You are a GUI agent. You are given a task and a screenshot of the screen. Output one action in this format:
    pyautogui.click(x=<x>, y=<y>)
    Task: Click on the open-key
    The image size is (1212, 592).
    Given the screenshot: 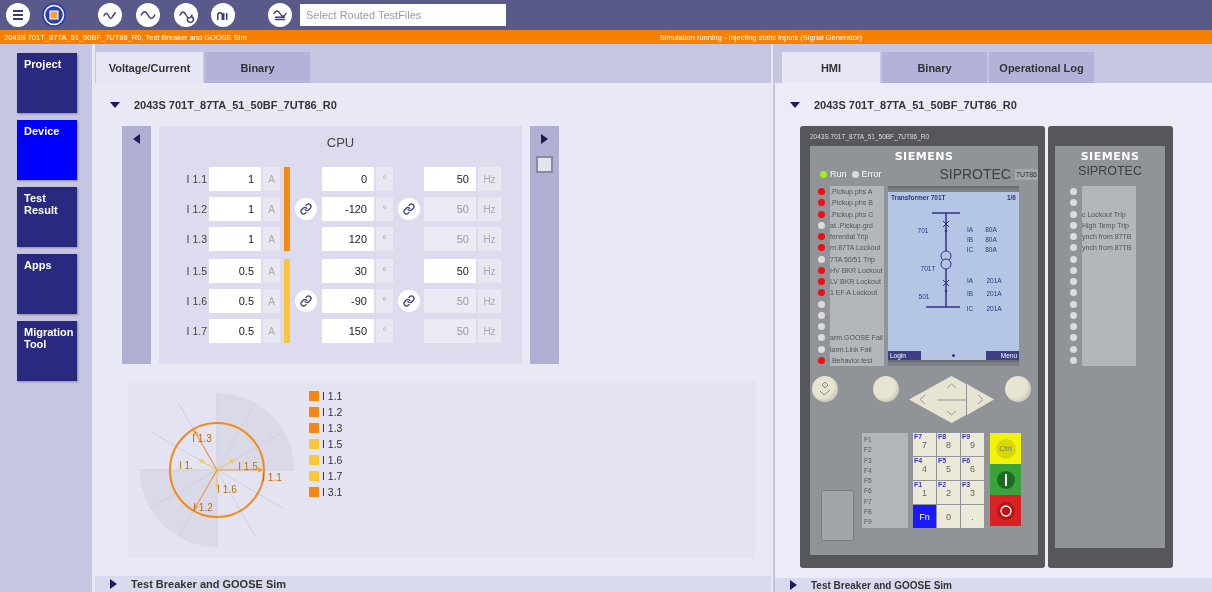 What is the action you would take?
    pyautogui.click(x=1005, y=510)
    